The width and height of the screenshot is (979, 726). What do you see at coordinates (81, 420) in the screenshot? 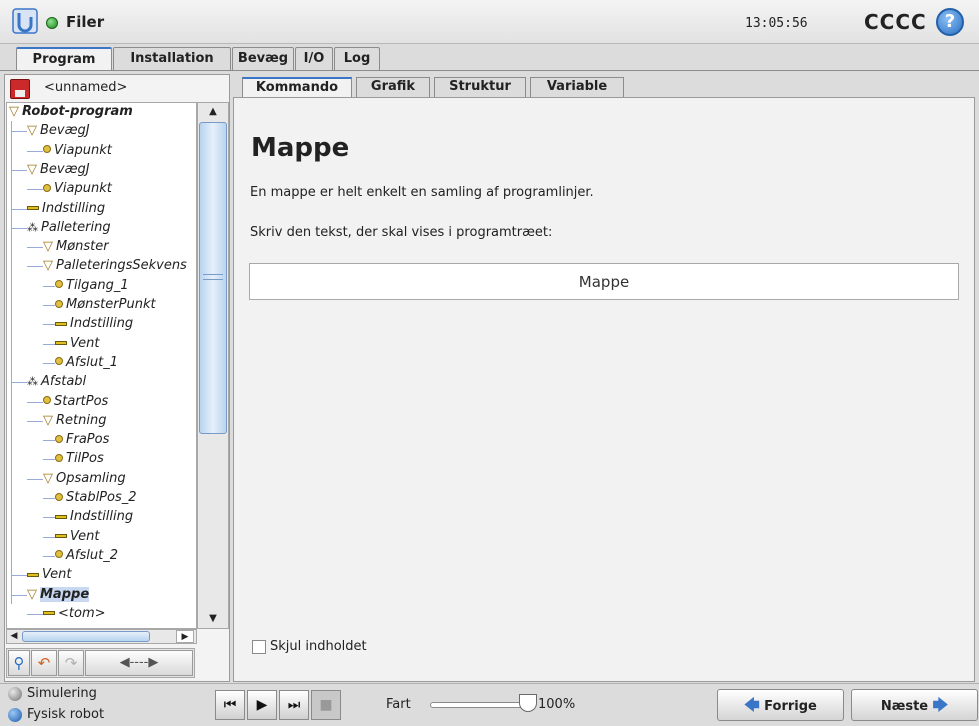
I see `tree-node-label: Retning` at bounding box center [81, 420].